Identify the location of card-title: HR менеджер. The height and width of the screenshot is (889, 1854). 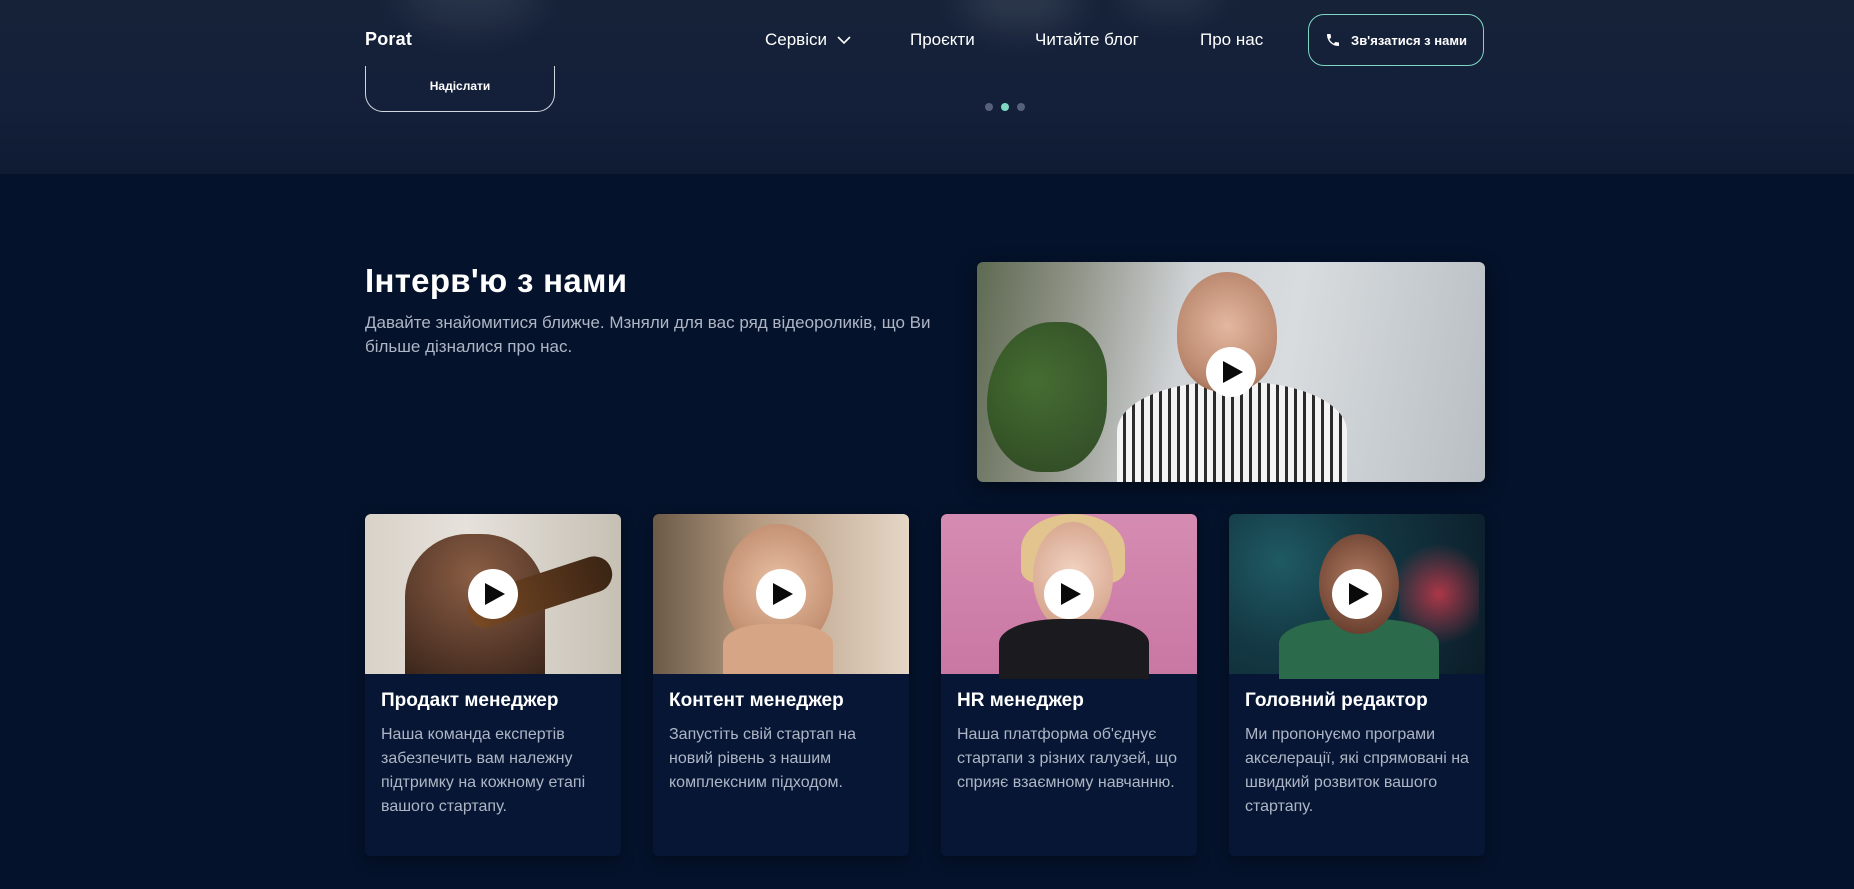
(1020, 700).